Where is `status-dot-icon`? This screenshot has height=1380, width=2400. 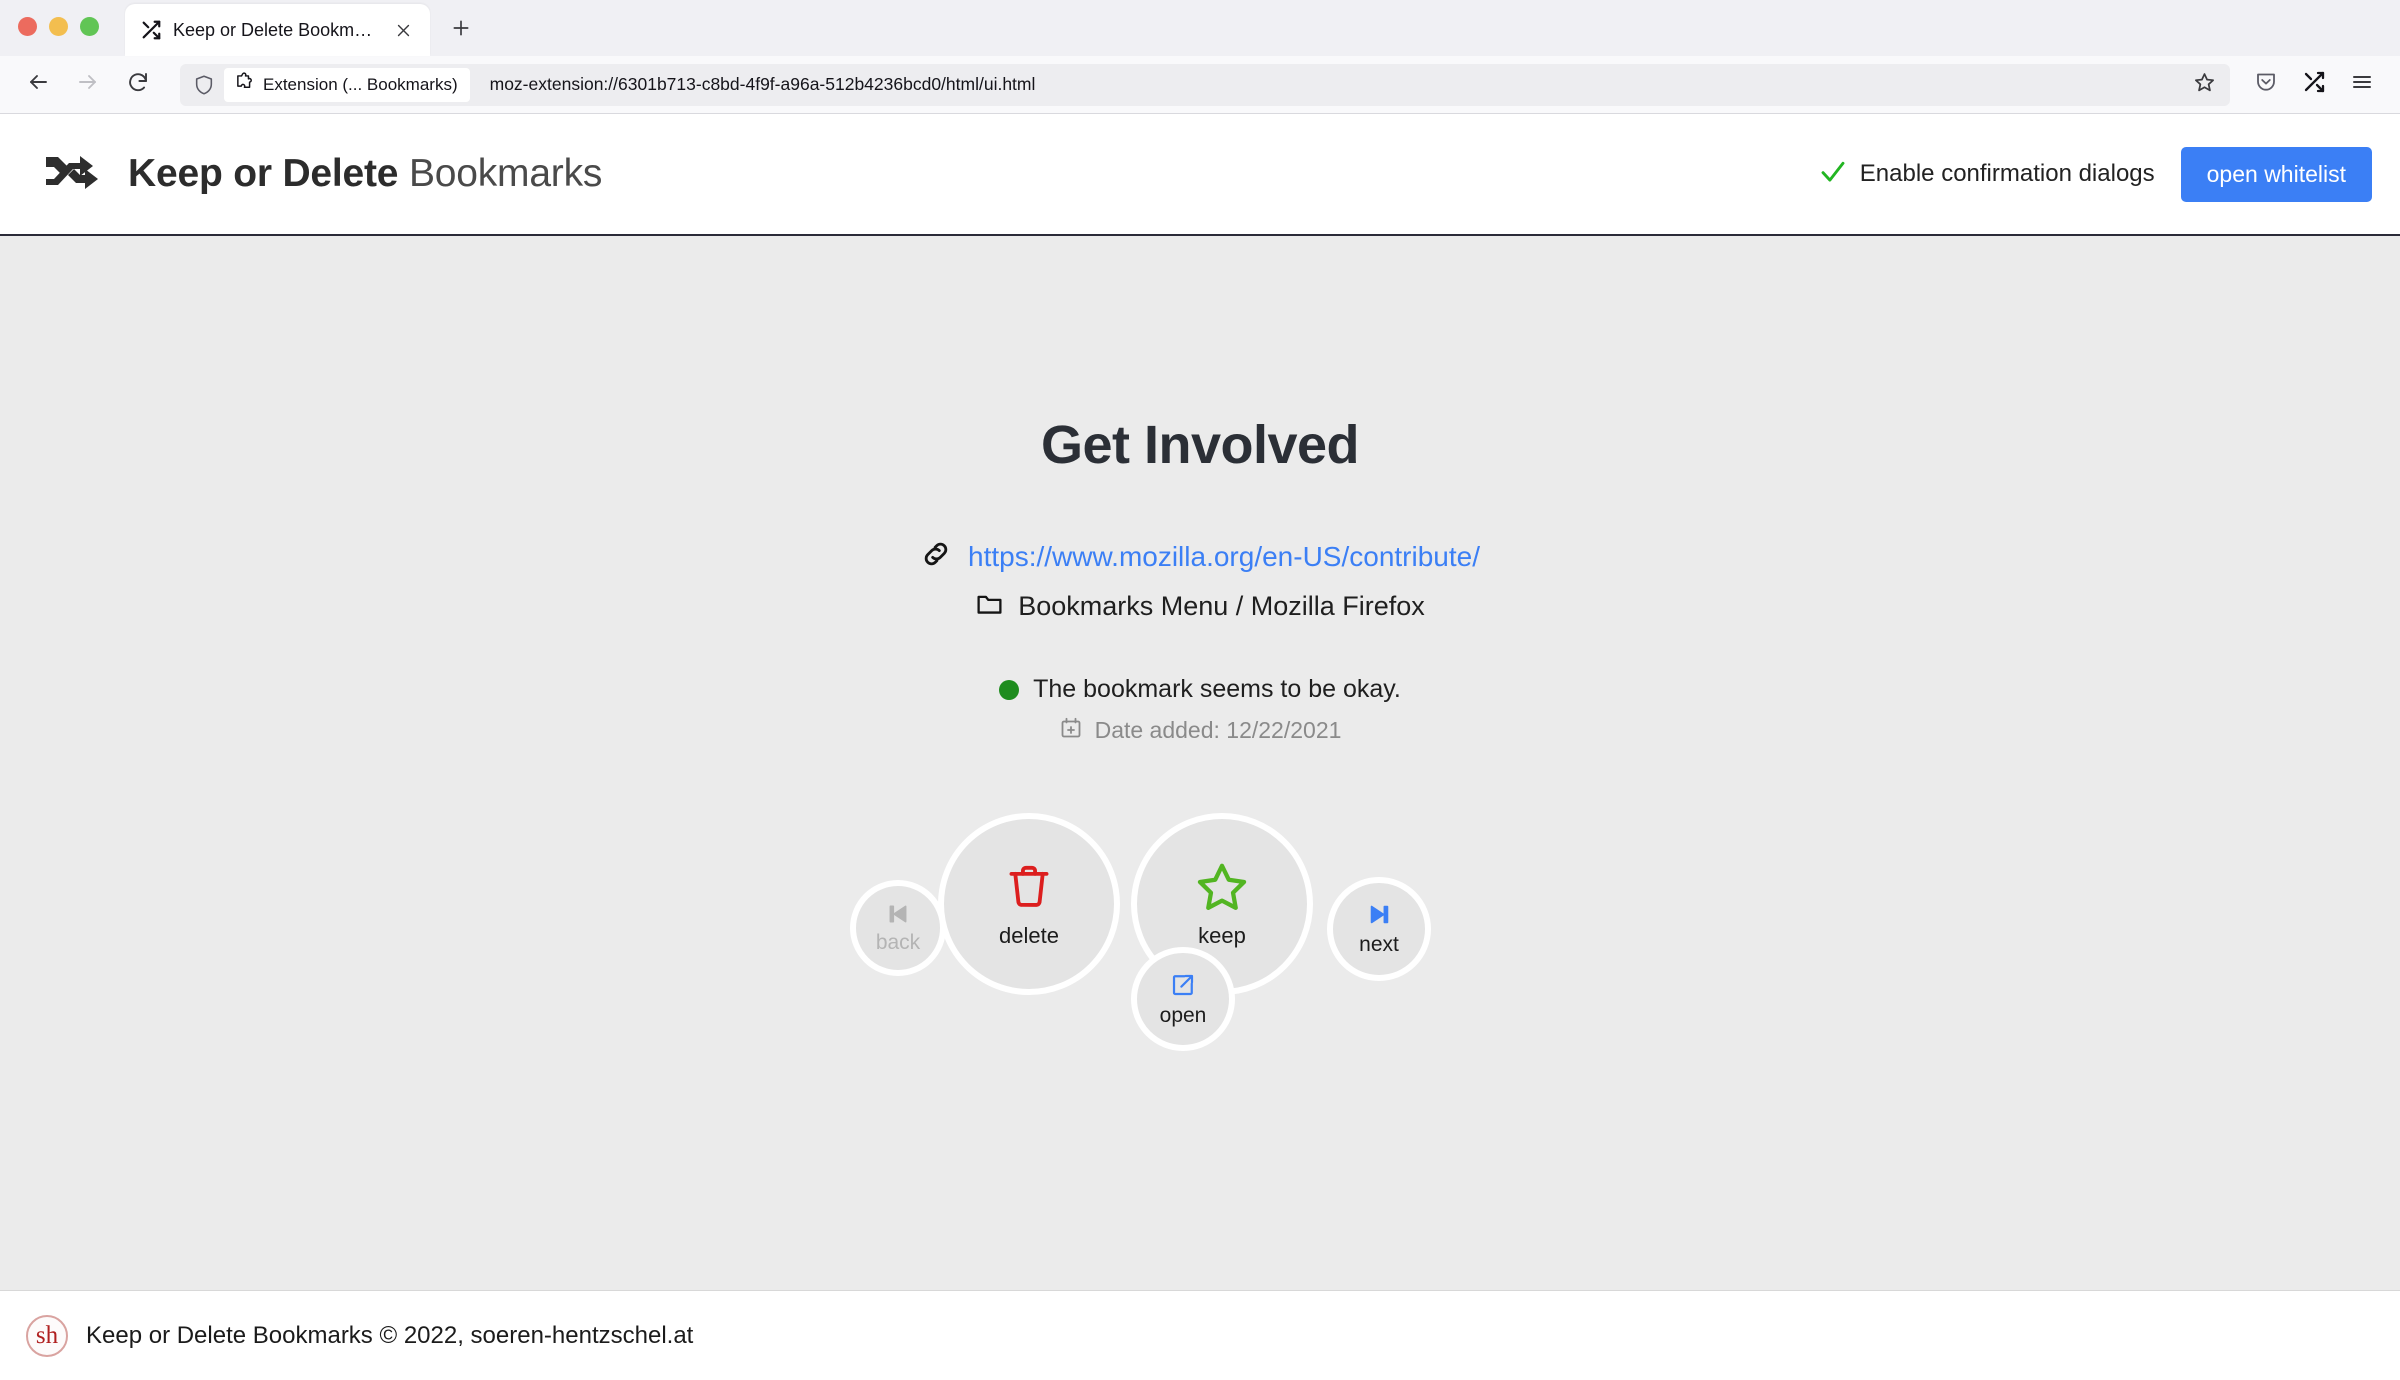 status-dot-icon is located at coordinates (1009, 689).